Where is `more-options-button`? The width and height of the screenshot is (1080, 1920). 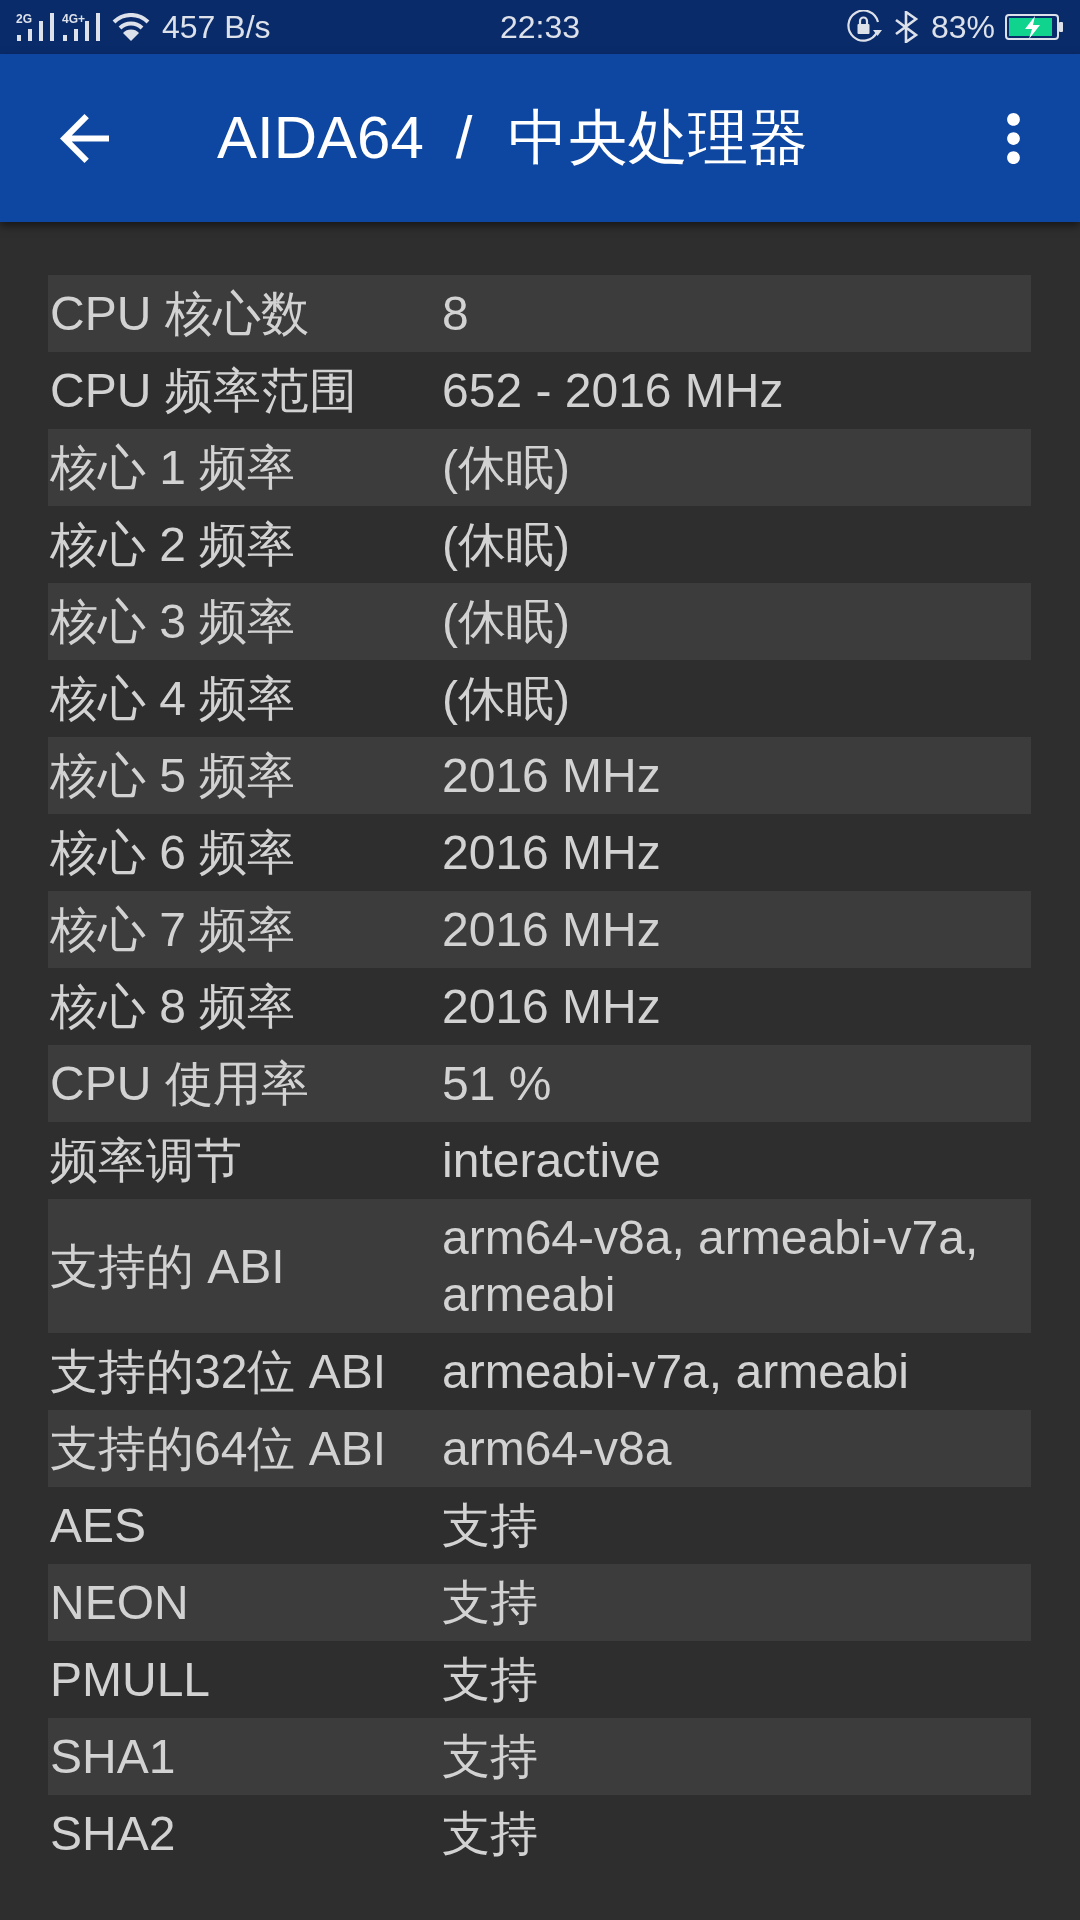
more-options-button is located at coordinates (1013, 138).